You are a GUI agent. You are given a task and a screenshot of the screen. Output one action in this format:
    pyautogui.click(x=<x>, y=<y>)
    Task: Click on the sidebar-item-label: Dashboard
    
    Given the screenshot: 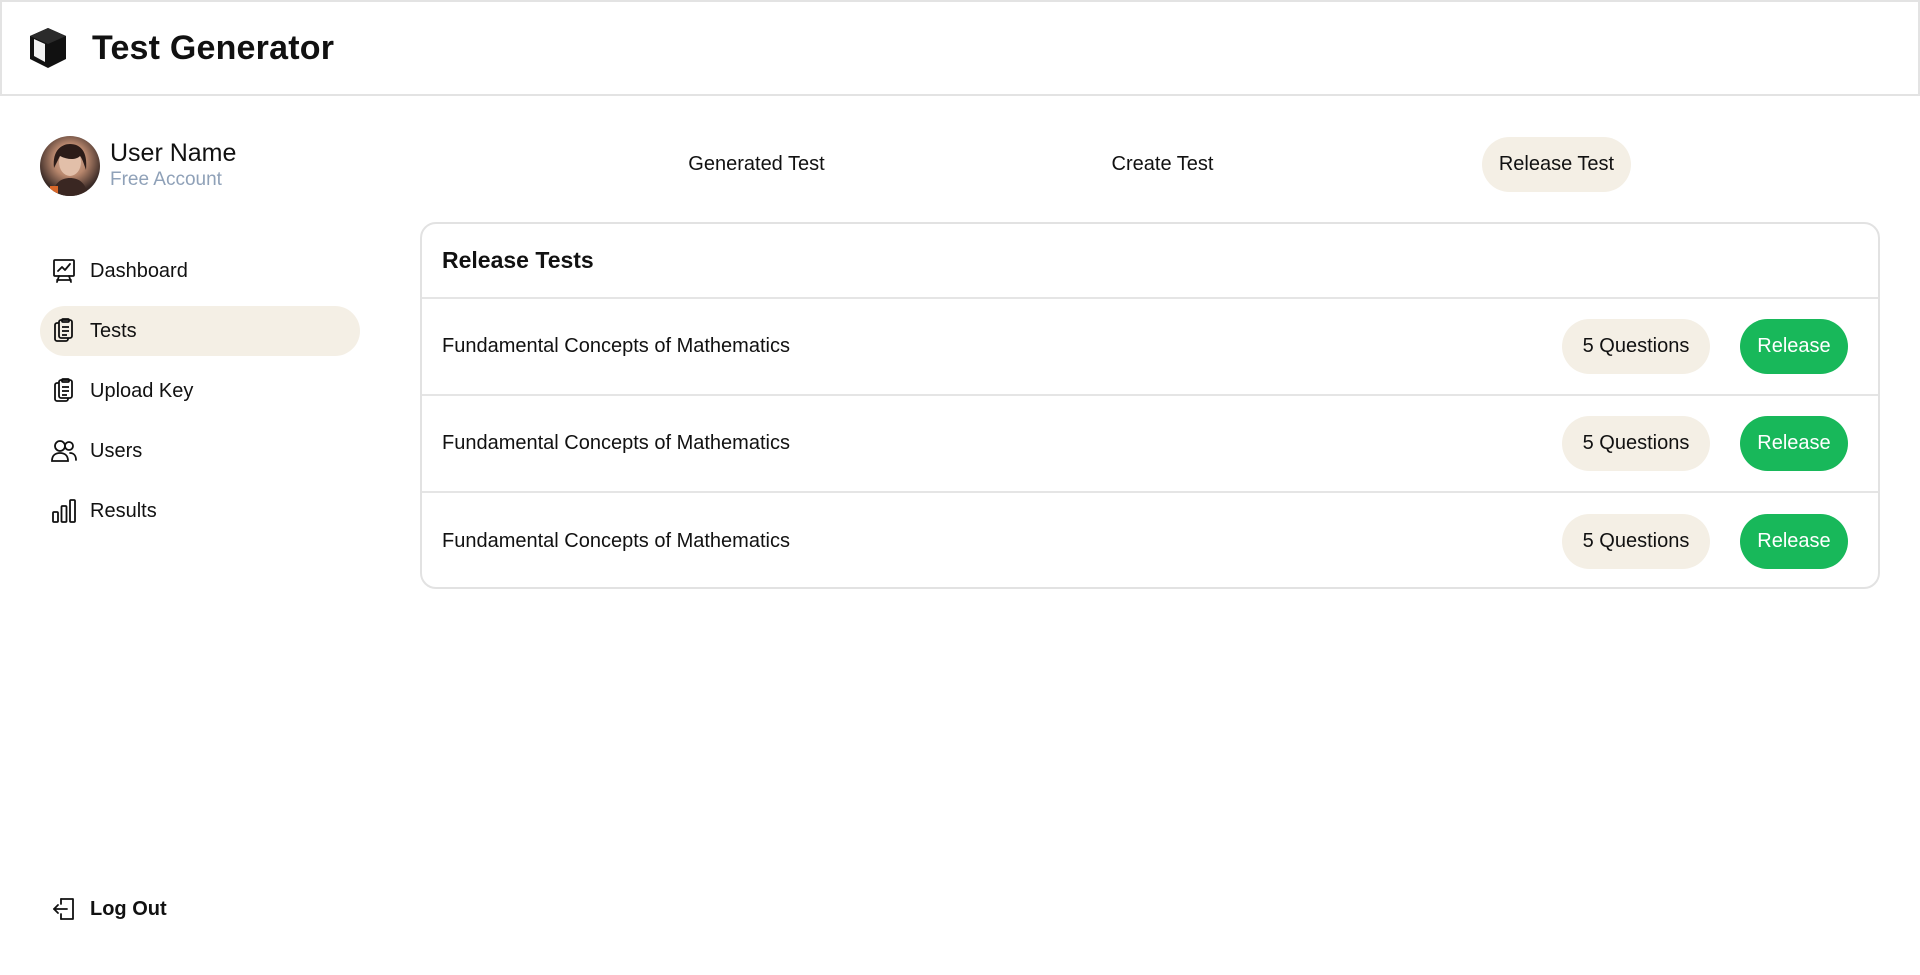 What is the action you would take?
    pyautogui.click(x=139, y=270)
    